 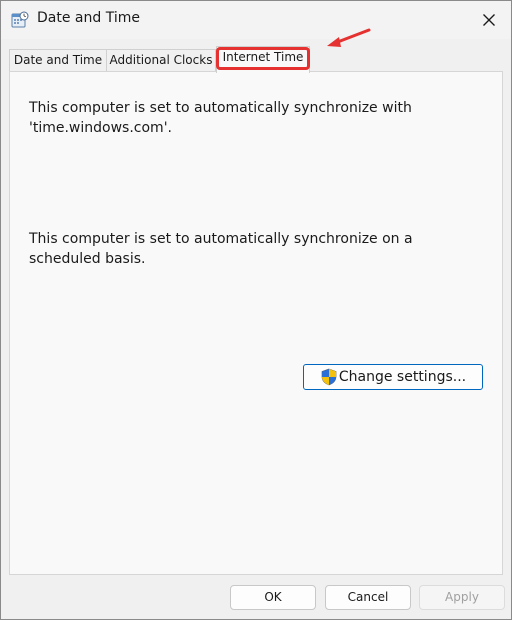 I want to click on tab-date-and-time: Date and Time, so click(x=58, y=60).